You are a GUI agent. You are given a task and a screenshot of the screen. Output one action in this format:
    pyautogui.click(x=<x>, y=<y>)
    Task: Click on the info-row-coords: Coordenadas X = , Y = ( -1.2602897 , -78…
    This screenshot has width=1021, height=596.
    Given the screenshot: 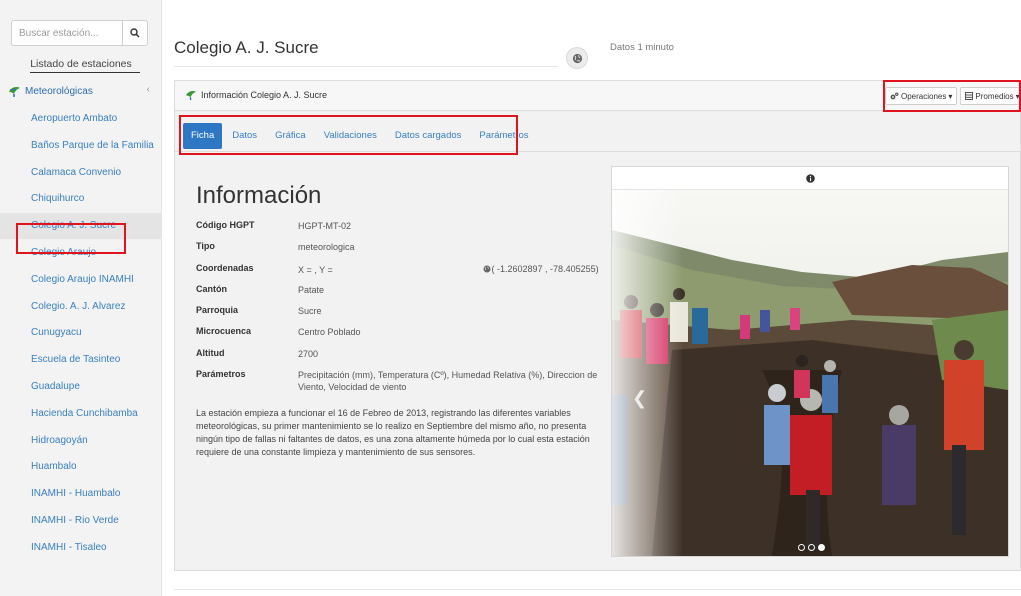 What is the action you would take?
    pyautogui.click(x=401, y=271)
    